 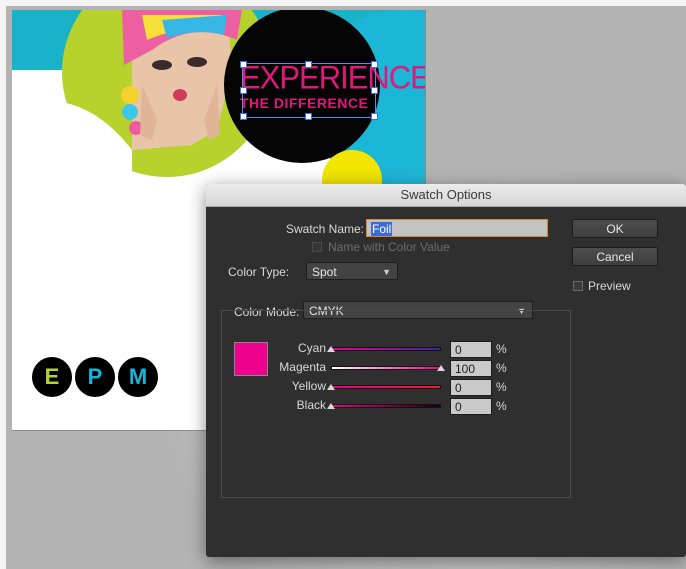 I want to click on color-swatch-preview, so click(x=251, y=359).